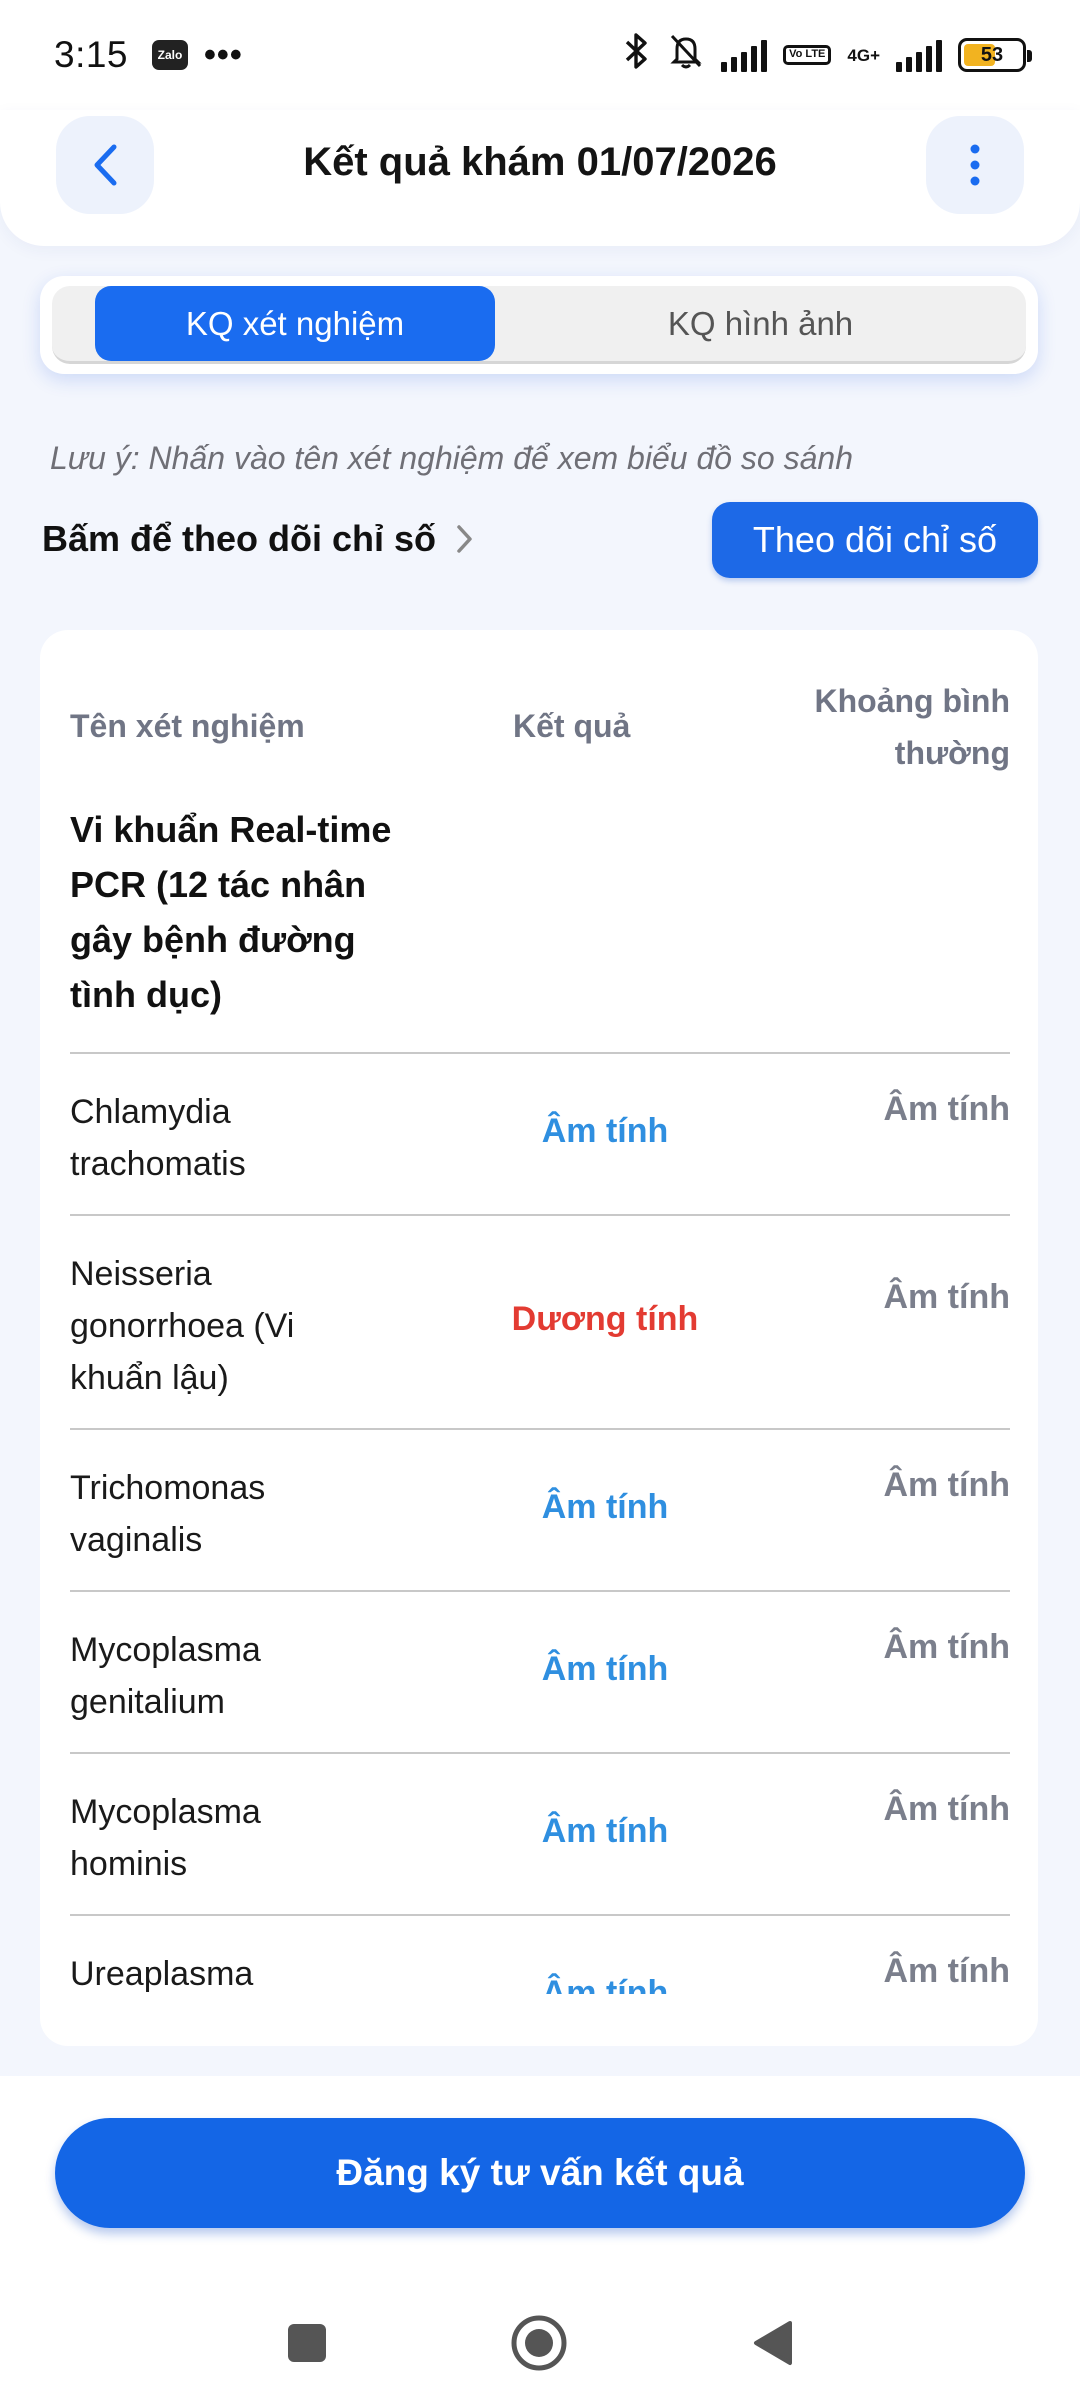 The height and width of the screenshot is (2400, 1080). I want to click on bluetooth-icon, so click(636, 55).